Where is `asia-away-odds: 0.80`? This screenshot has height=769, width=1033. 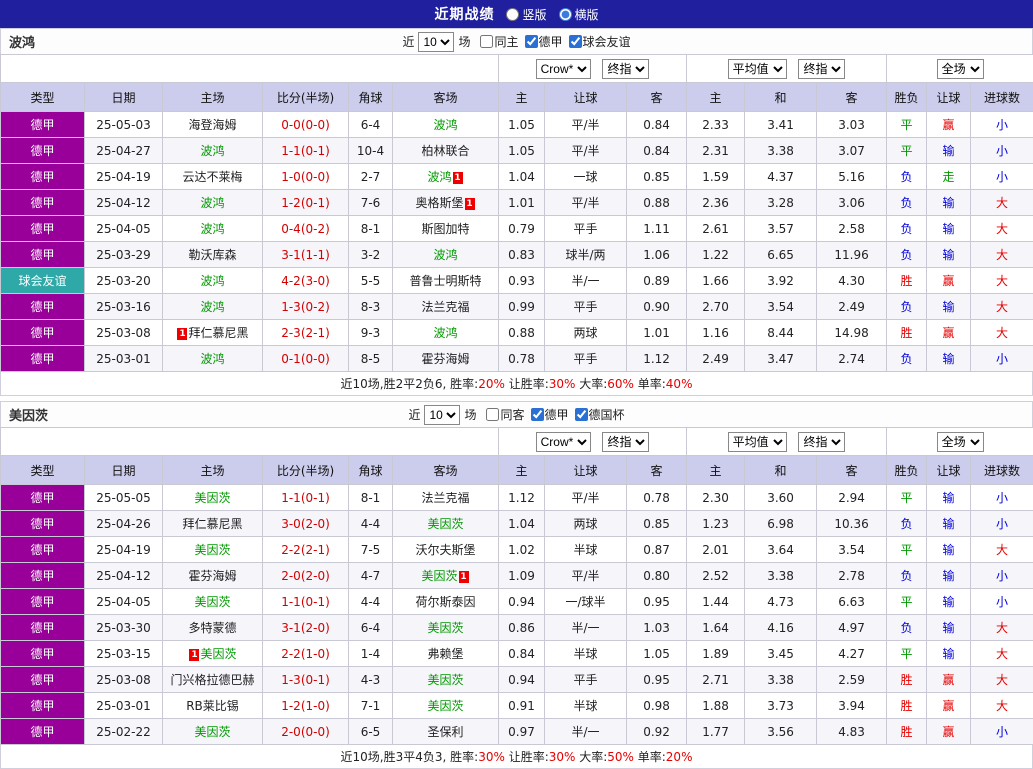
asia-away-odds: 0.80 is located at coordinates (657, 576).